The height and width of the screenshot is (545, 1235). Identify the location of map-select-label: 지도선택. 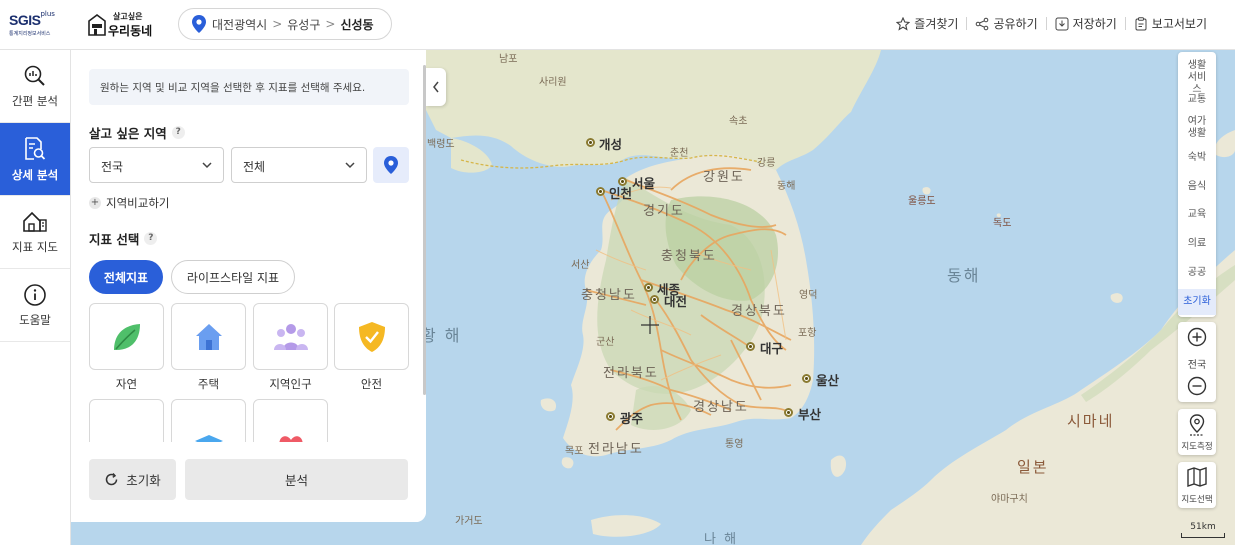
(1197, 500).